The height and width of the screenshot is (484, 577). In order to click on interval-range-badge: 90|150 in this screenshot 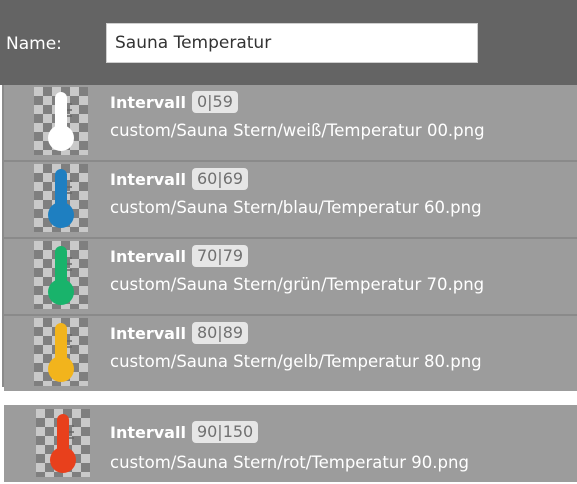, I will do `click(225, 432)`.